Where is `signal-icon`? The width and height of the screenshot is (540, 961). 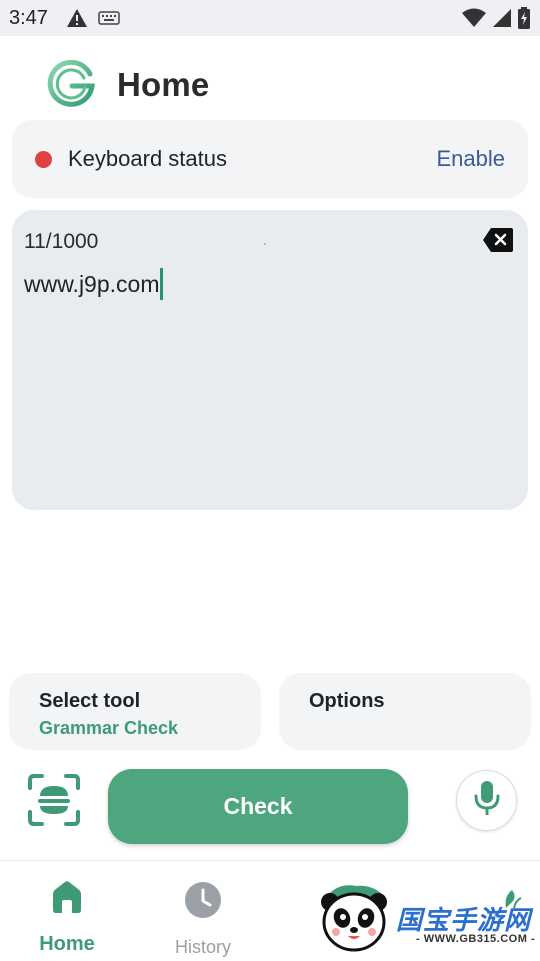 signal-icon is located at coordinates (502, 20).